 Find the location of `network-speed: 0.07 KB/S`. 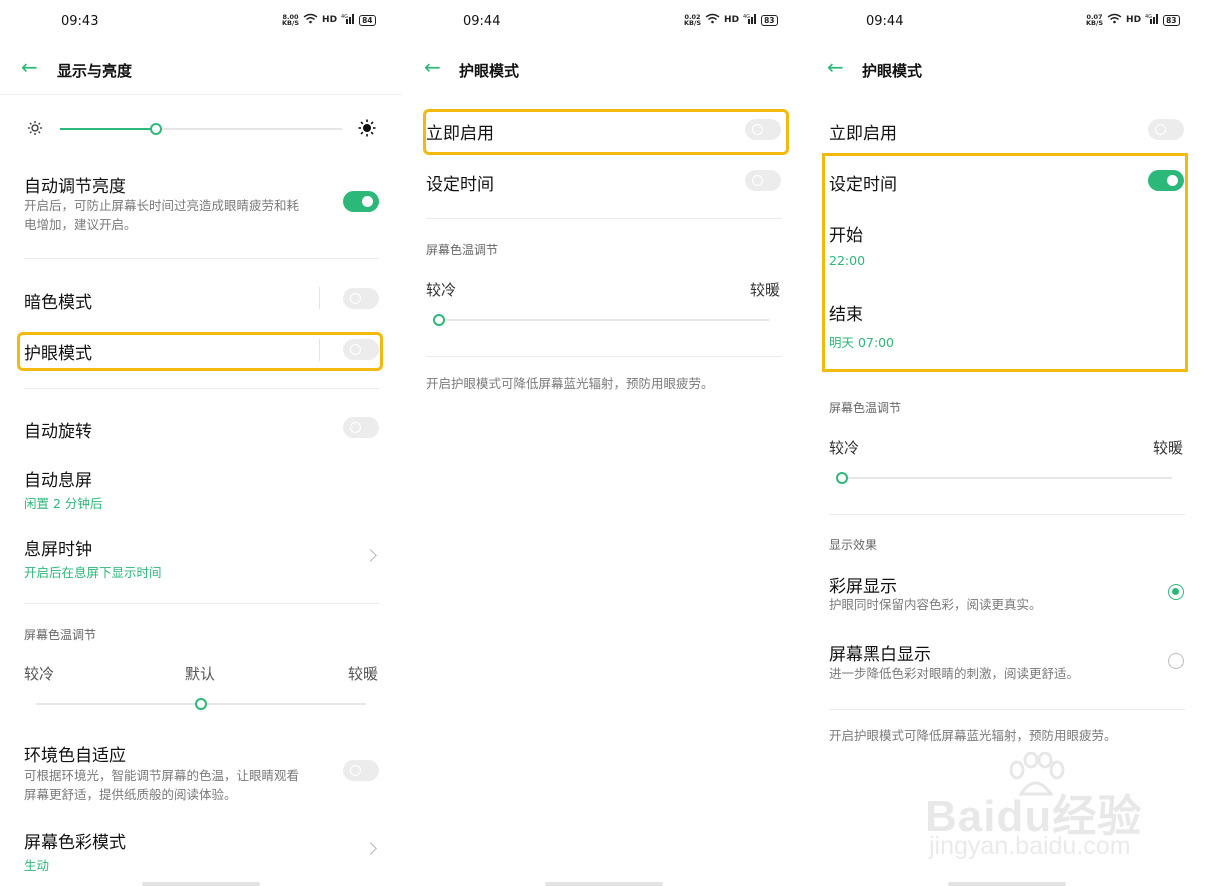

network-speed: 0.07 KB/S is located at coordinates (1095, 20).